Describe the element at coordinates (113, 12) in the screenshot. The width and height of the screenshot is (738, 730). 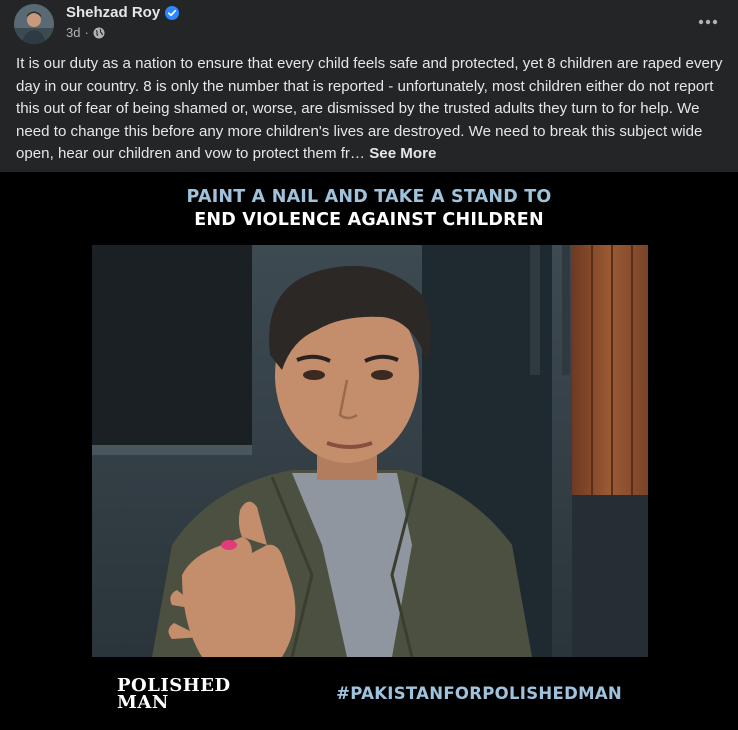
I see `author-name: Shehzad Roy` at that location.